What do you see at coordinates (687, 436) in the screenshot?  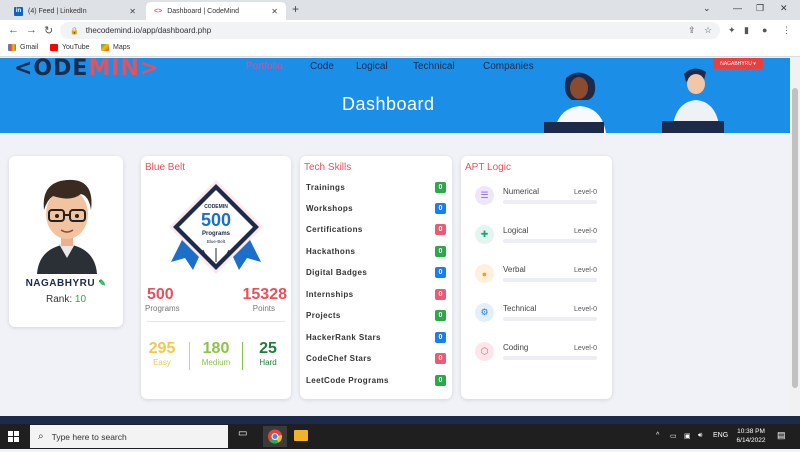 I see `battery-icon: ▣` at bounding box center [687, 436].